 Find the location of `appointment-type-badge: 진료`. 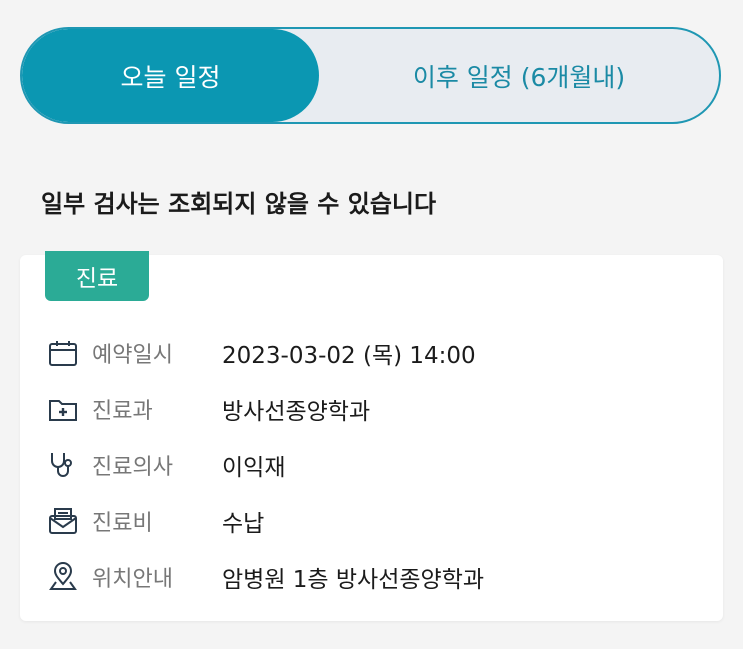

appointment-type-badge: 진료 is located at coordinates (97, 276).